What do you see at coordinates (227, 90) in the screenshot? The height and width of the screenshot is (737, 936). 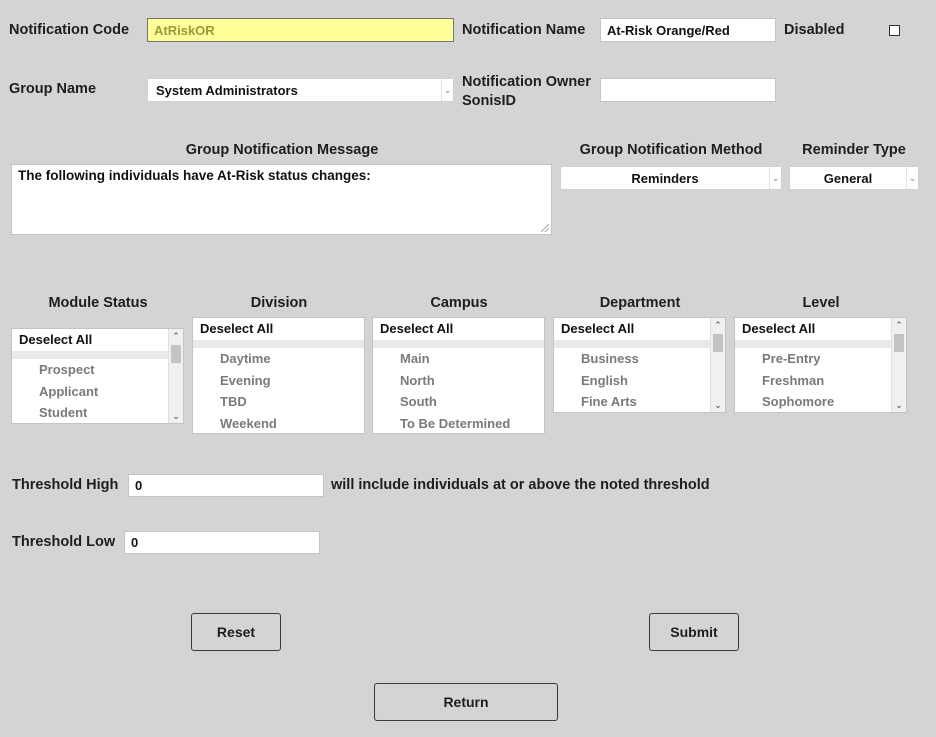 I see `group-name-value: System Administrators` at bounding box center [227, 90].